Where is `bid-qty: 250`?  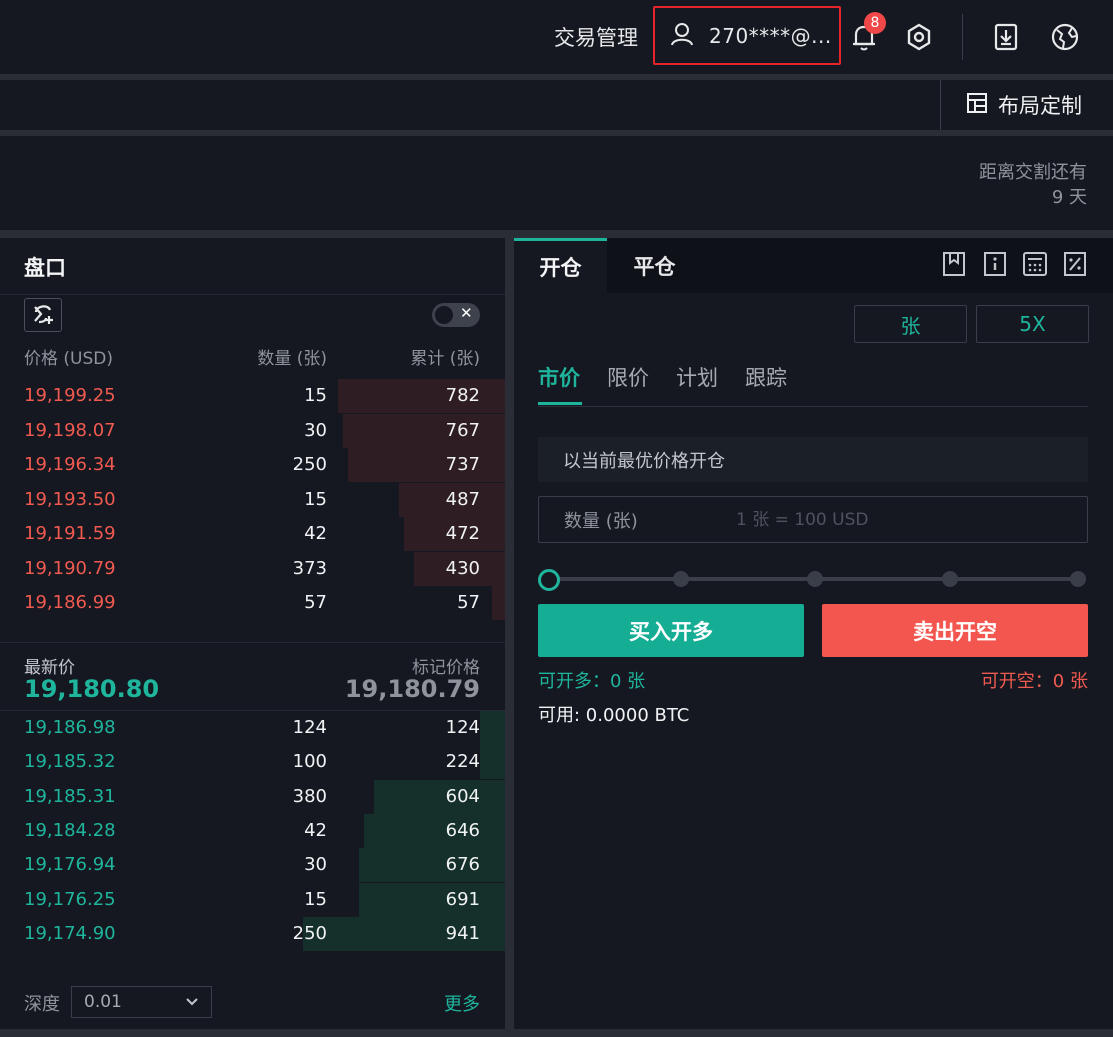
bid-qty: 250 is located at coordinates (309, 933).